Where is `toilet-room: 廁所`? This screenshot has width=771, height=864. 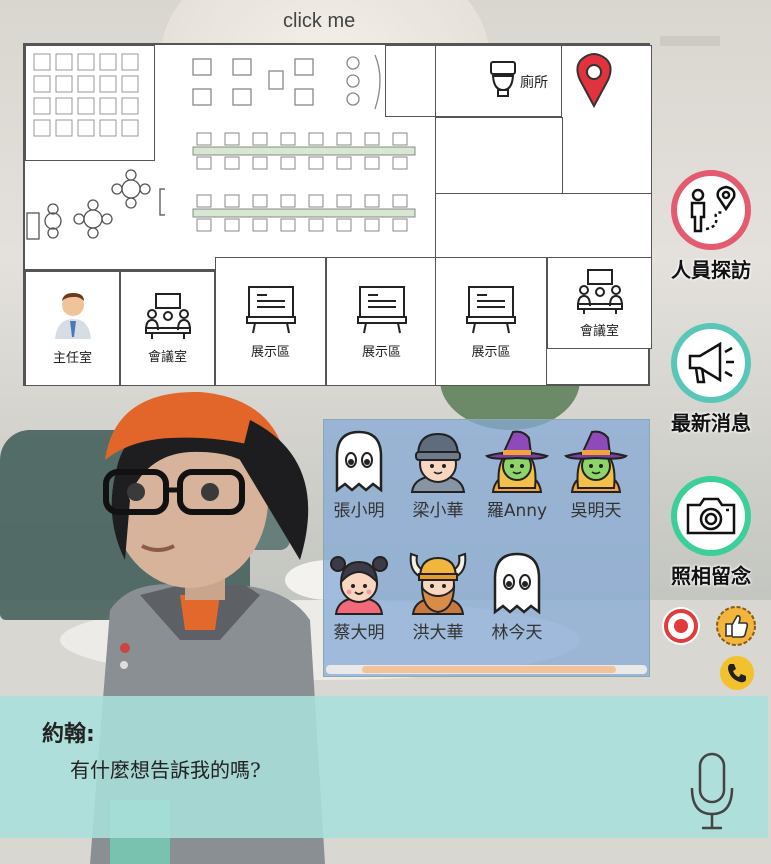 toilet-room: 廁所 is located at coordinates (499, 81).